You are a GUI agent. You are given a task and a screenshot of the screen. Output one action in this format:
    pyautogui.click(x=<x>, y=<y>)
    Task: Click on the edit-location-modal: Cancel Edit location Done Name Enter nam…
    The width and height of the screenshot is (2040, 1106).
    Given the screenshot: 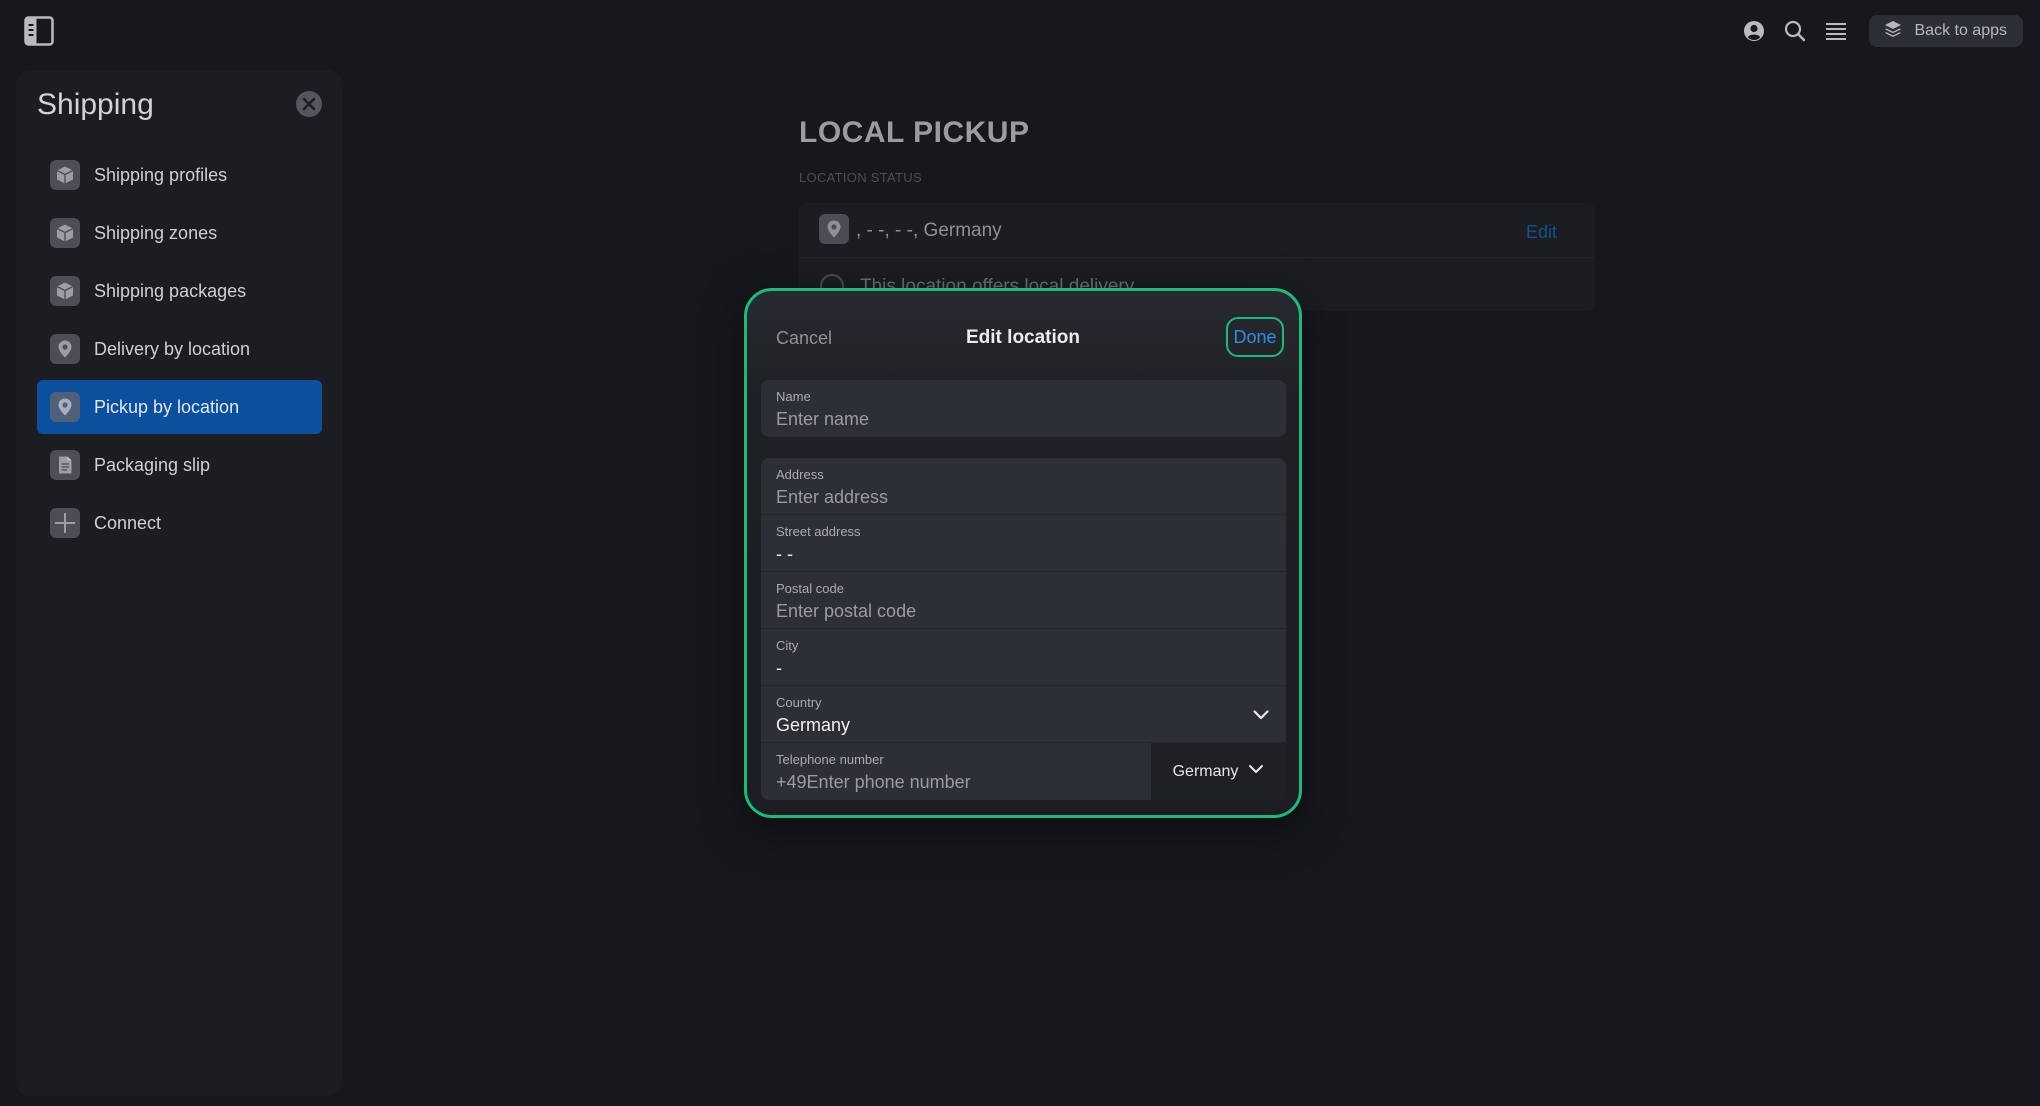 What is the action you would take?
    pyautogui.click(x=1023, y=553)
    